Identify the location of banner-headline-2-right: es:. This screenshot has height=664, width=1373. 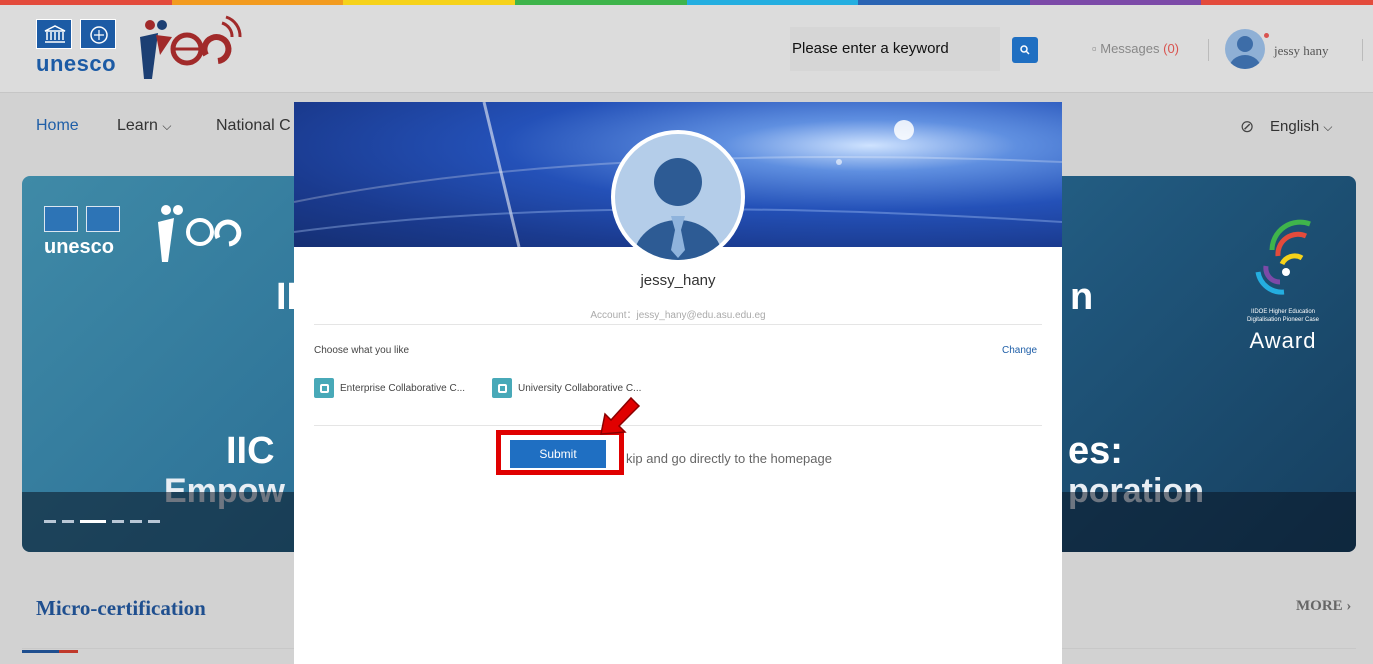
(1095, 451).